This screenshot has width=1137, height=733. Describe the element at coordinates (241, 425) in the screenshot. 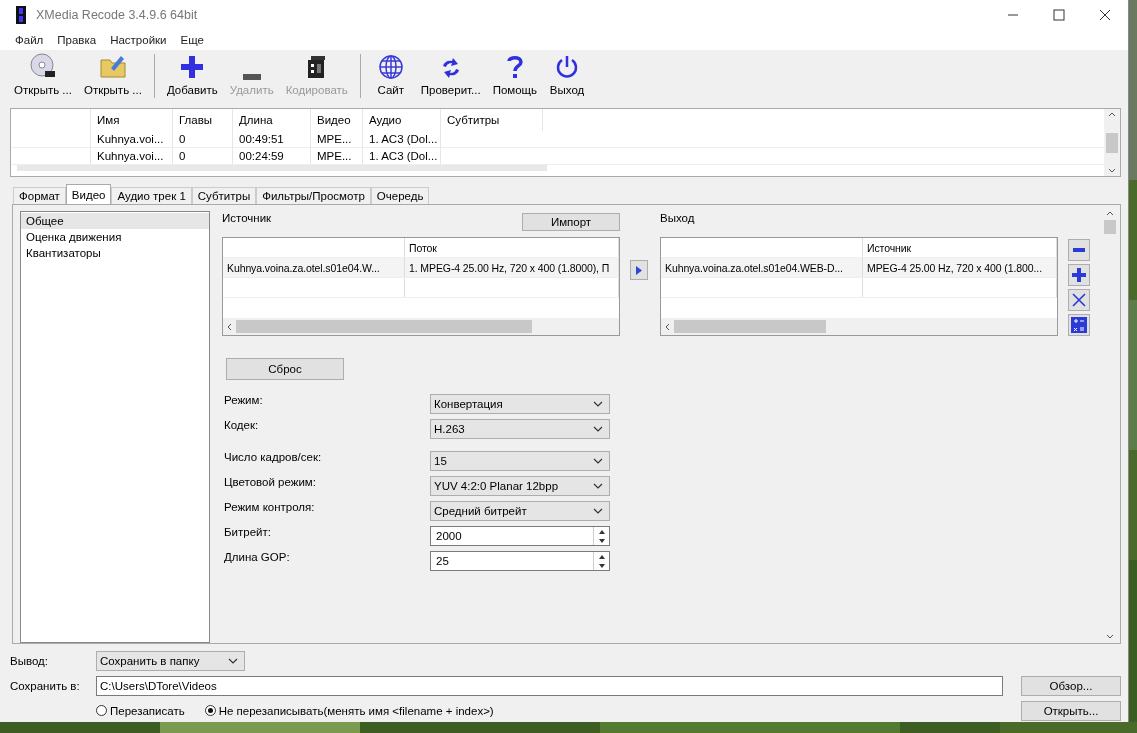

I see `field-label: Кодек:` at that location.